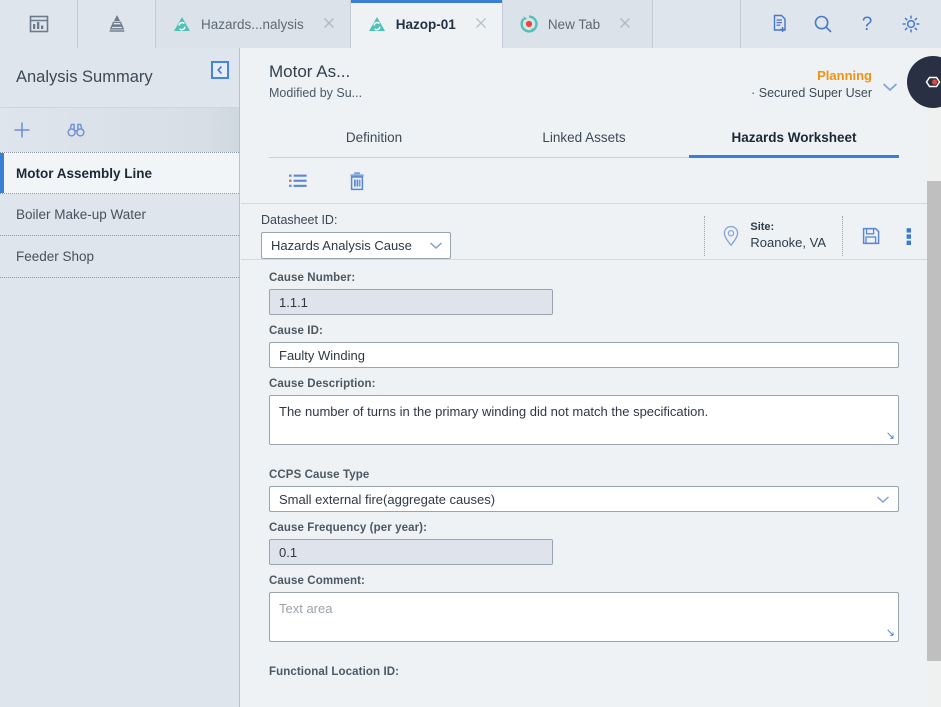 Image resolution: width=941 pixels, height=707 pixels. What do you see at coordinates (779, 24) in the screenshot?
I see `new-document-icon` at bounding box center [779, 24].